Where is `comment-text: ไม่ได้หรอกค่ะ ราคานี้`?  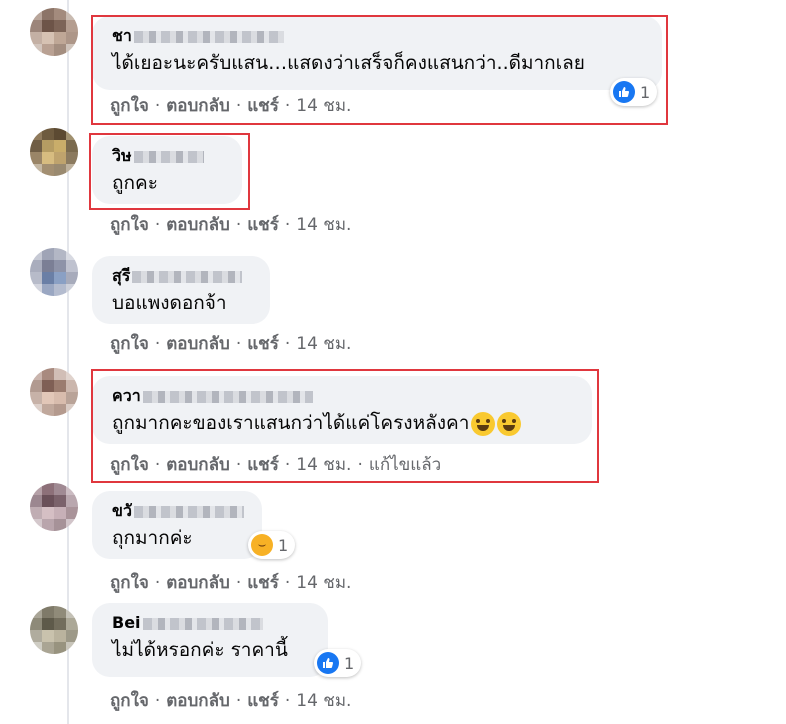 comment-text: ไม่ได้หรอกค่ะ ราคานี้ is located at coordinates (200, 650).